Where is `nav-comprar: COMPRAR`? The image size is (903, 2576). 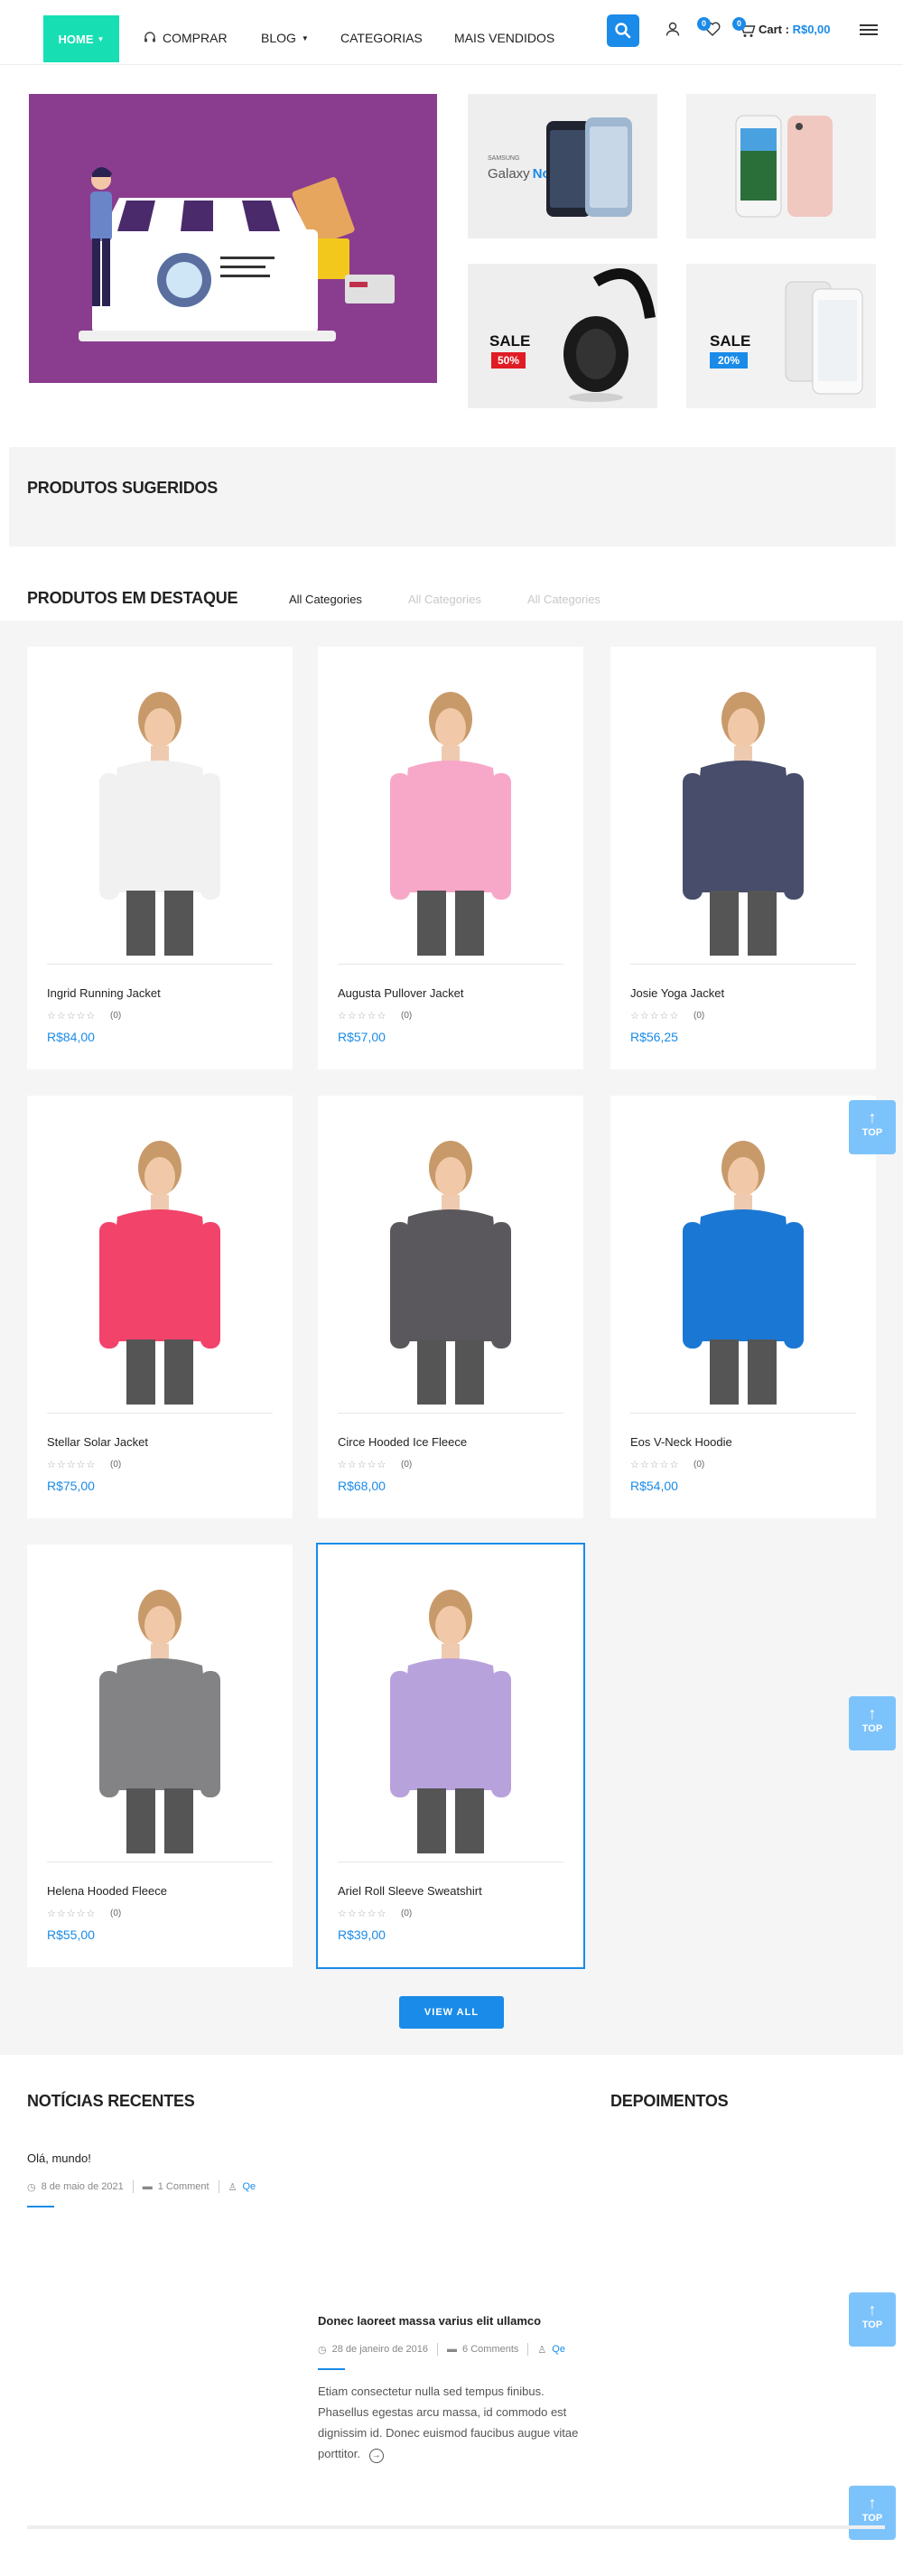 nav-comprar: COMPRAR is located at coordinates (185, 38).